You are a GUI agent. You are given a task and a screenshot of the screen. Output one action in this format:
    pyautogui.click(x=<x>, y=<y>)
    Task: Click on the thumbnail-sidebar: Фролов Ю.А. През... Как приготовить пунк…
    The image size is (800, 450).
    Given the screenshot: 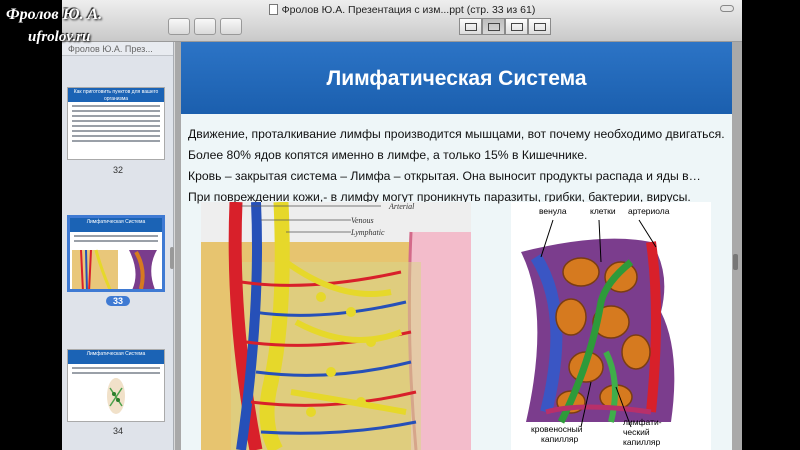 What is the action you would take?
    pyautogui.click(x=118, y=246)
    